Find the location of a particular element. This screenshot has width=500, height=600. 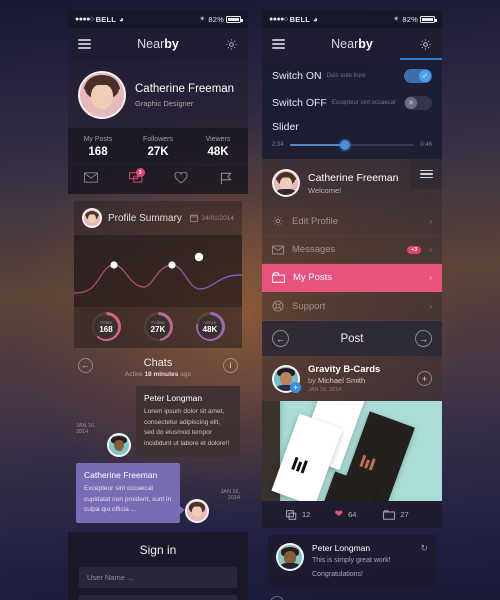

plus-circle-icon: + is located at coordinates (295, 387).